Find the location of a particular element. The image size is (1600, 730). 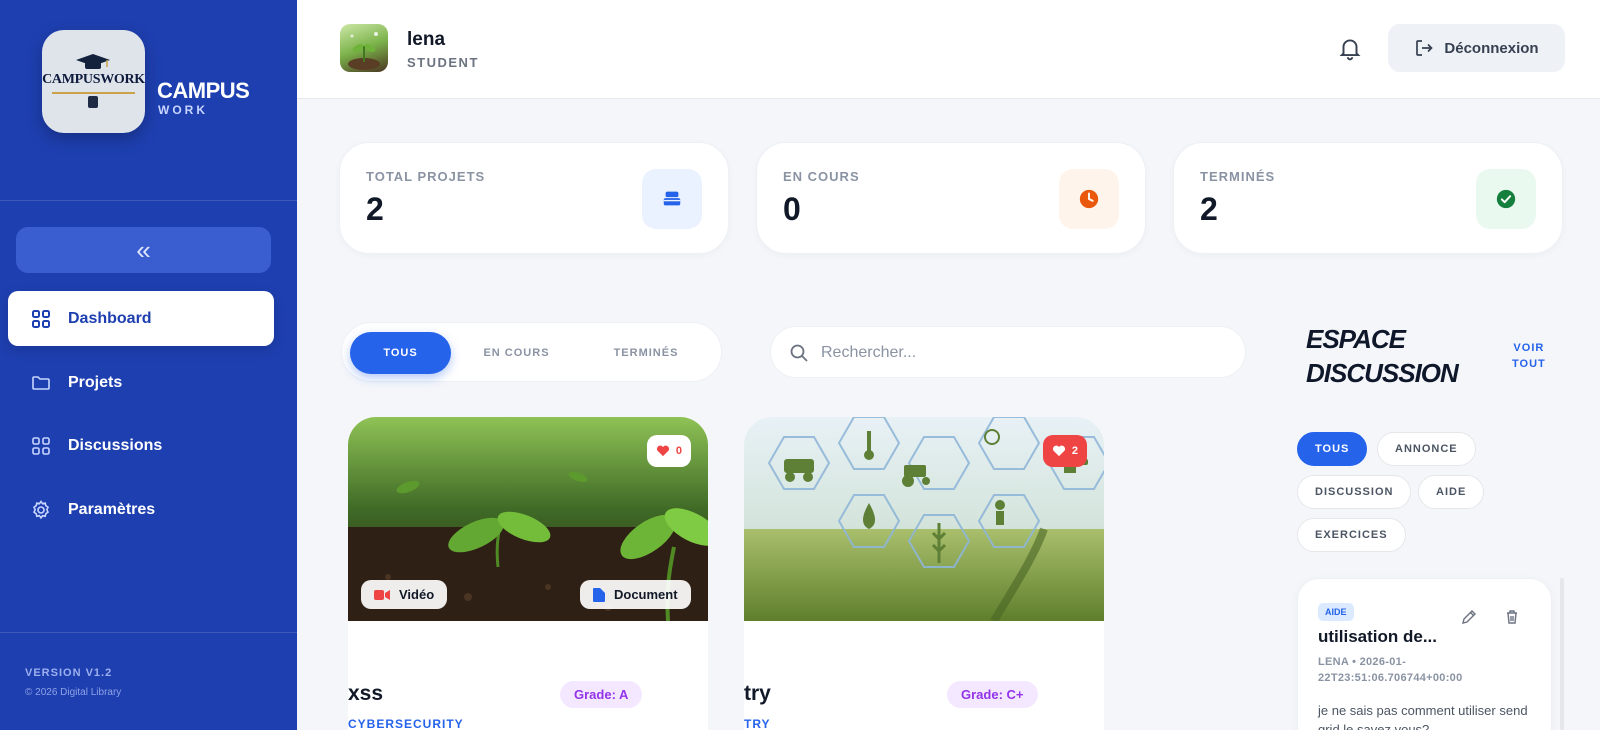

post-category-badge: AIDE is located at coordinates (1336, 612).